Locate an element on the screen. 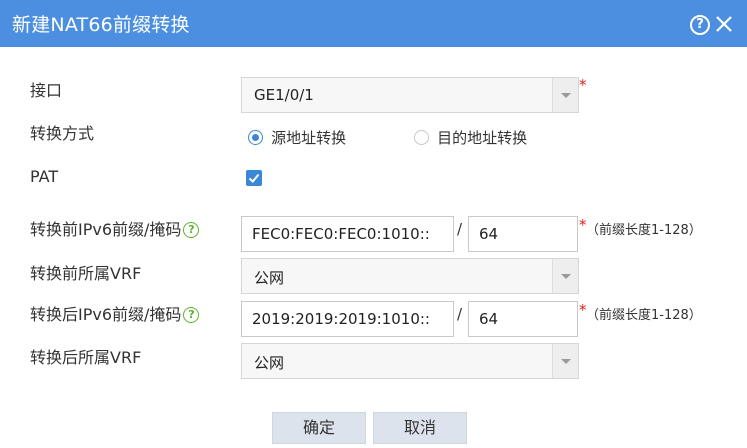 The image size is (747, 448). post-vrf-select: 公网 is located at coordinates (410, 361).